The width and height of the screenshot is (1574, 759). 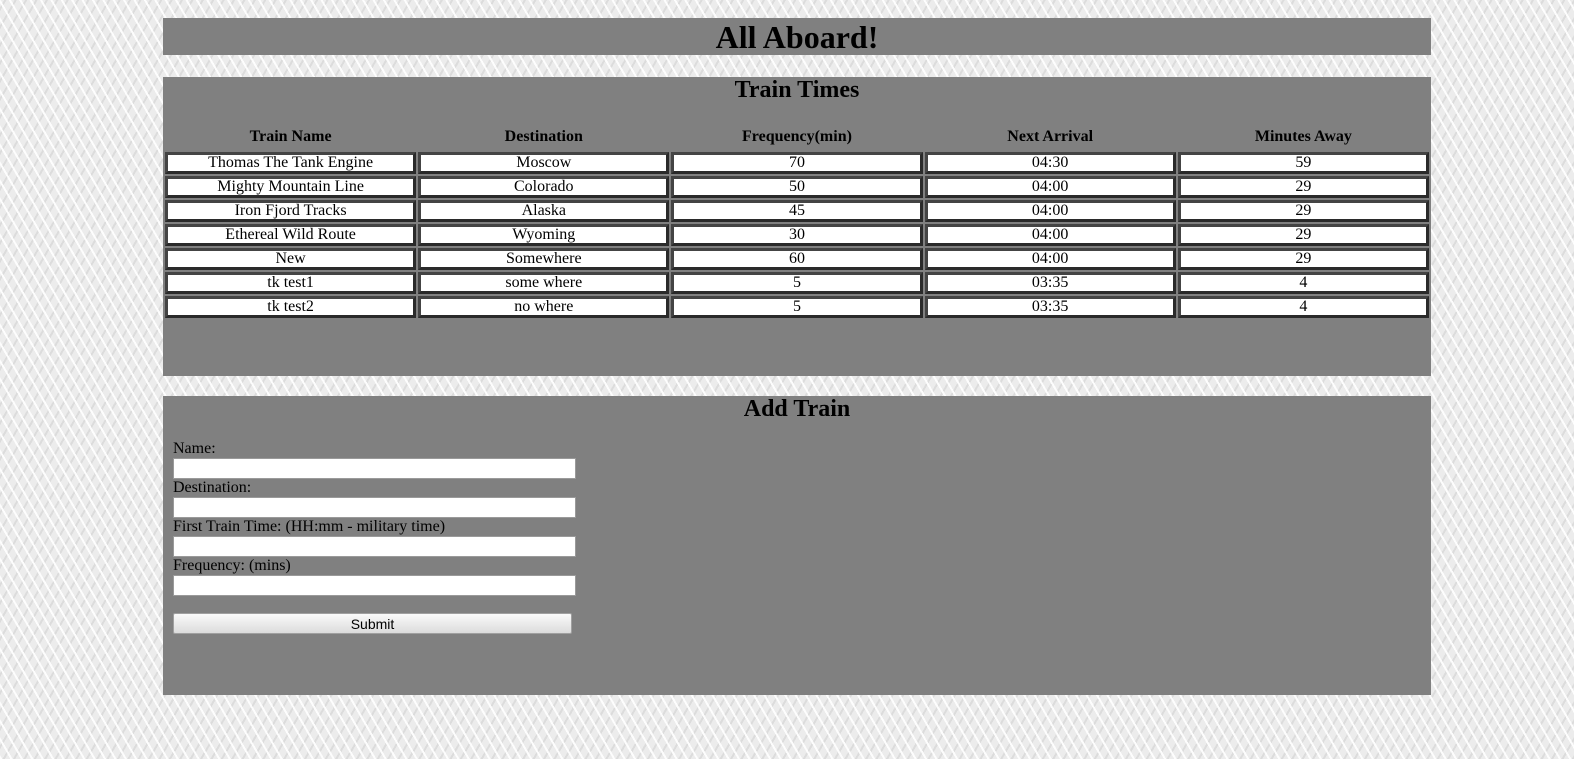 I want to click on cell-next-arrival: 04:30, so click(x=1050, y=163).